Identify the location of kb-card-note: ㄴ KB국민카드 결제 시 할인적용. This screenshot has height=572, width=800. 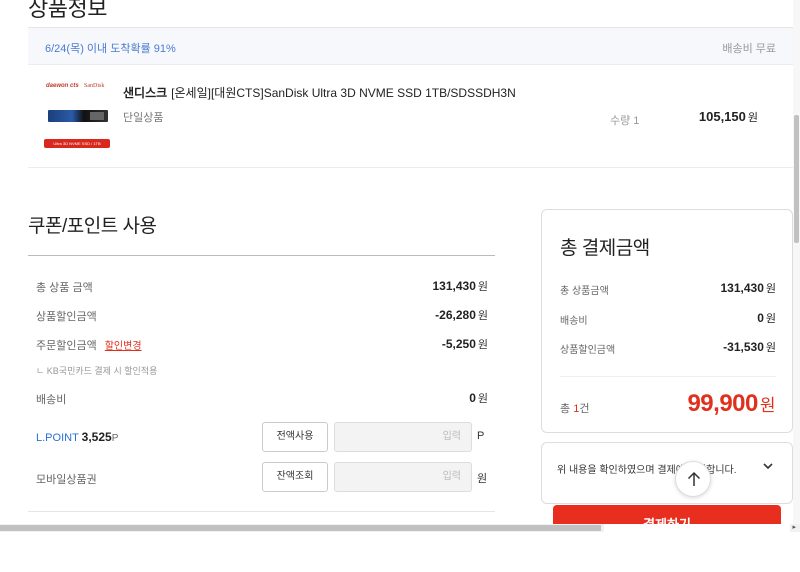
(97, 371).